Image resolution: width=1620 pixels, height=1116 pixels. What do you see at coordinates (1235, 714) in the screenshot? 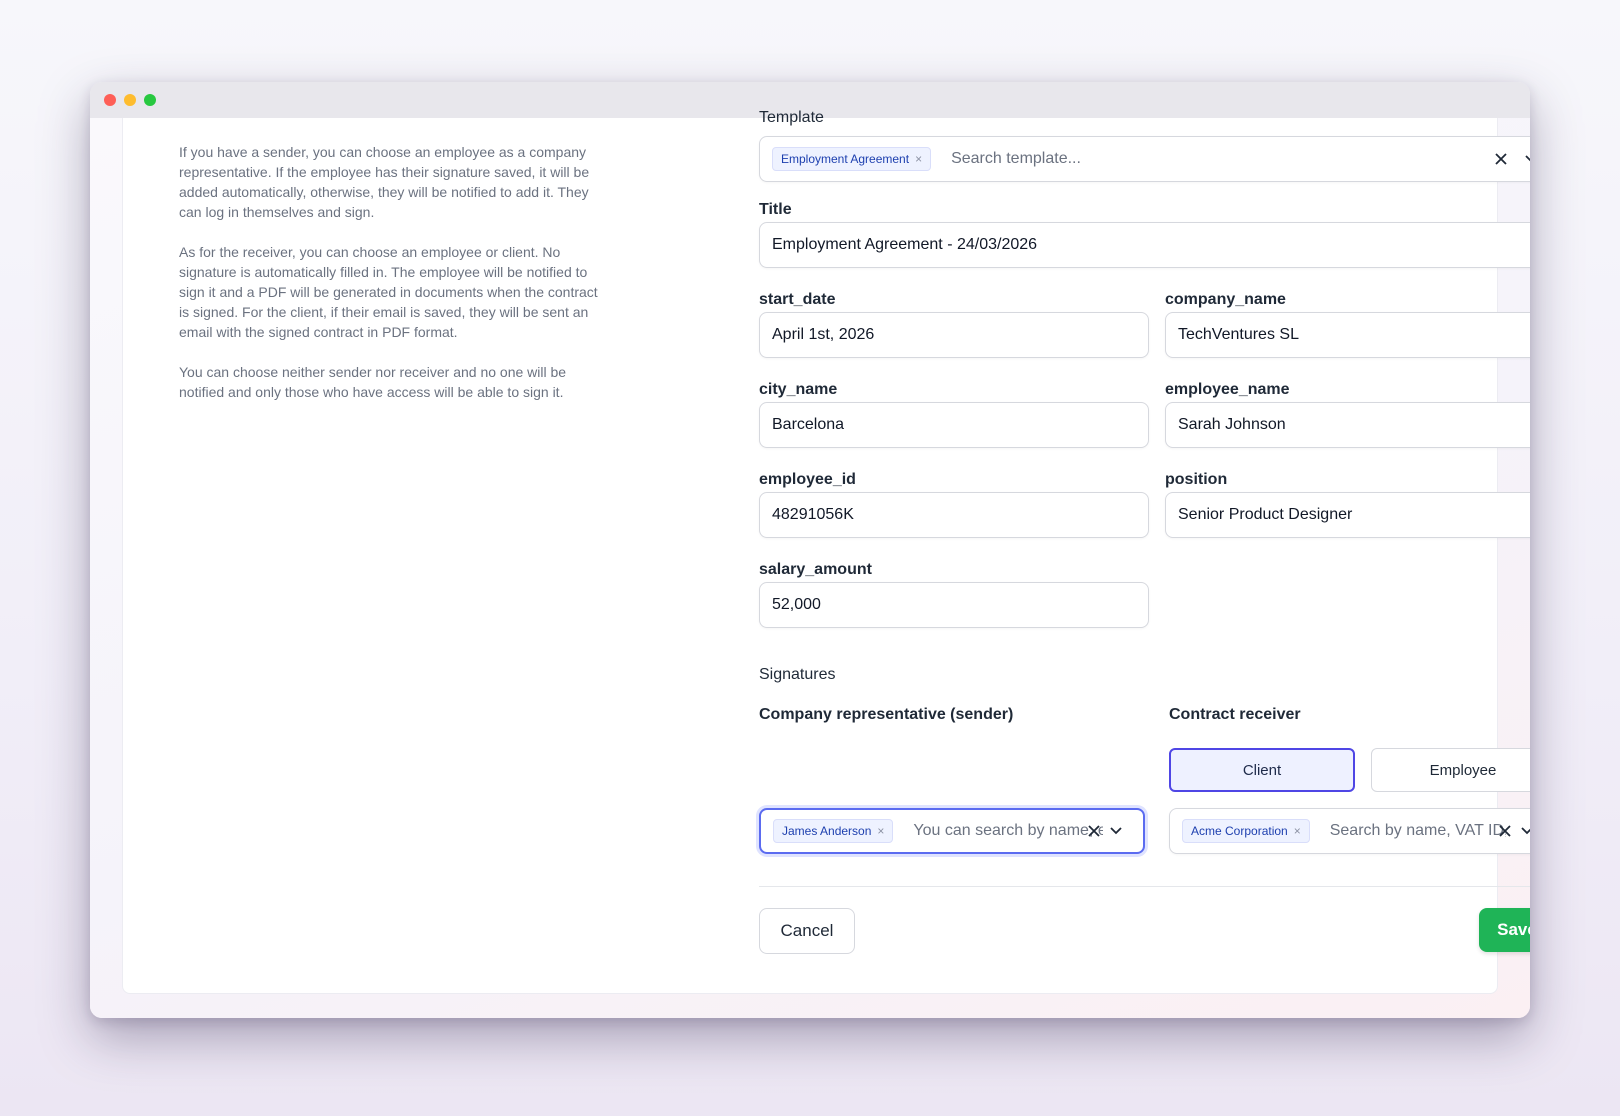
I see `receiver-label: Contract receiver` at bounding box center [1235, 714].